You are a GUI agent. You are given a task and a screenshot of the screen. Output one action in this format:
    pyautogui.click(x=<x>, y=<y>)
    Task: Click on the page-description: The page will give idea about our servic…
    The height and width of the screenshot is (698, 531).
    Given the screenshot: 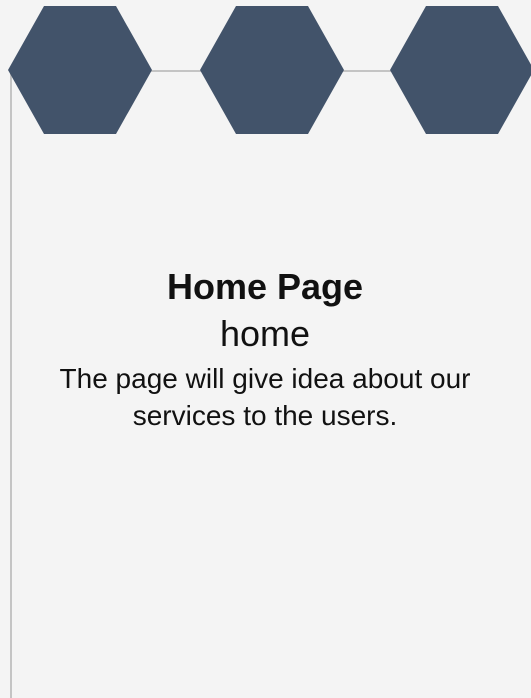 What is the action you would take?
    pyautogui.click(x=265, y=397)
    